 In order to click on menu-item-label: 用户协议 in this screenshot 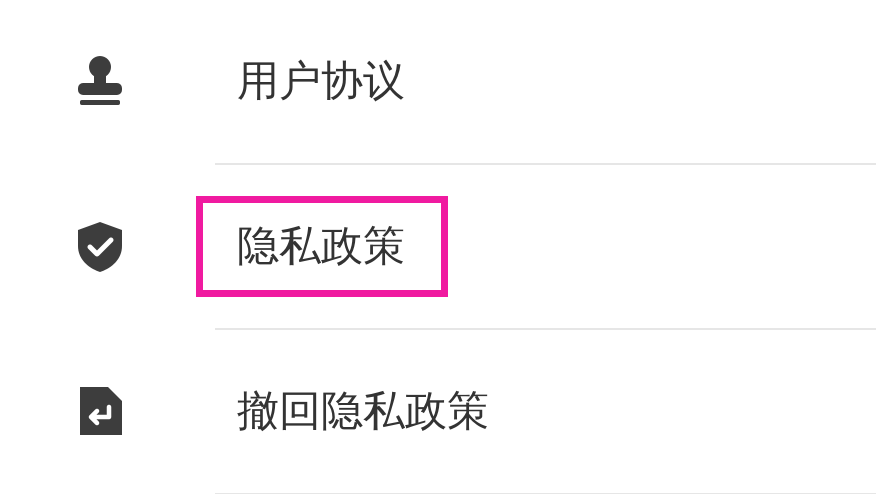, I will do `click(322, 81)`.